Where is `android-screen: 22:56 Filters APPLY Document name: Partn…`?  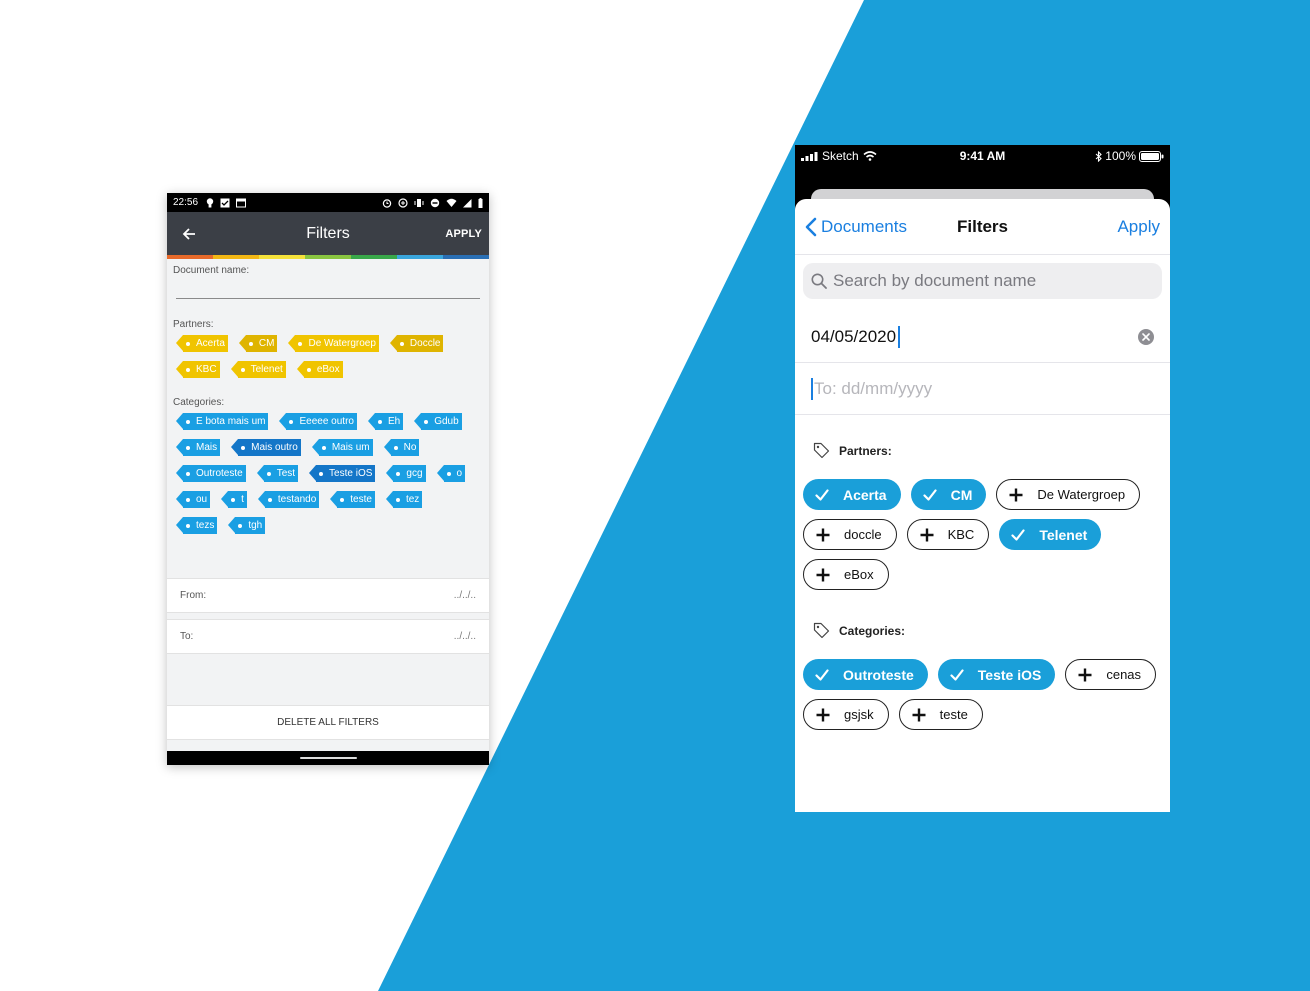 android-screen: 22:56 Filters APPLY Document name: Partn… is located at coordinates (328, 479).